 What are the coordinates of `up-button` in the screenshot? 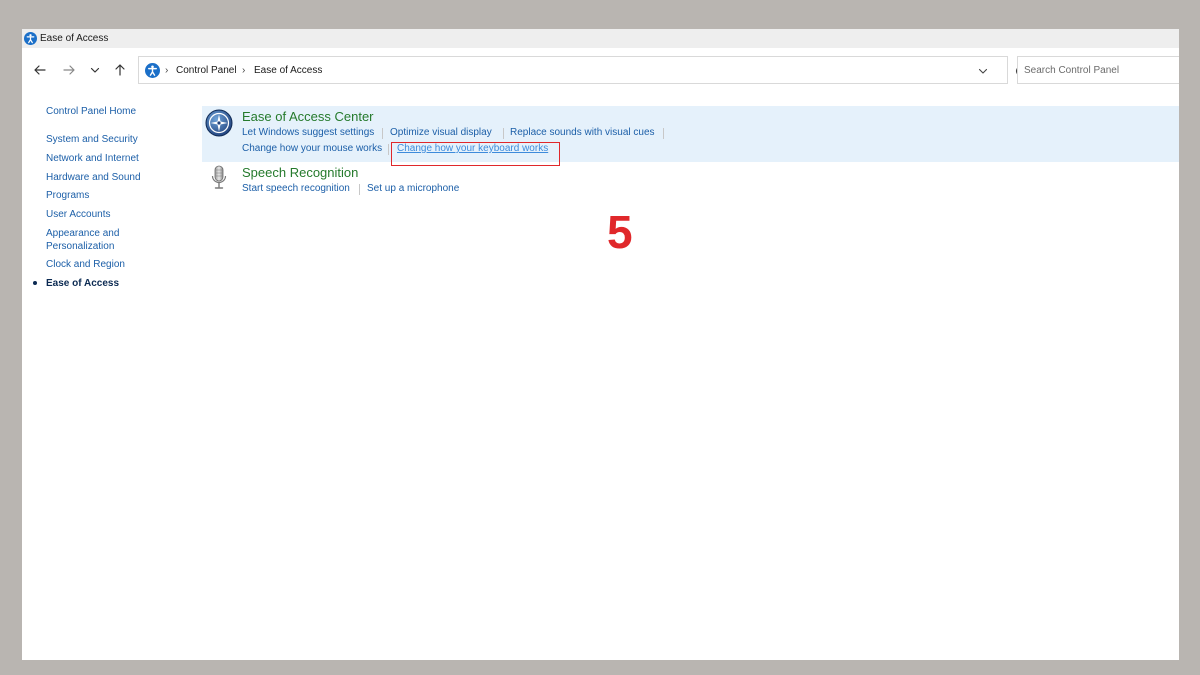 It's located at (120, 70).